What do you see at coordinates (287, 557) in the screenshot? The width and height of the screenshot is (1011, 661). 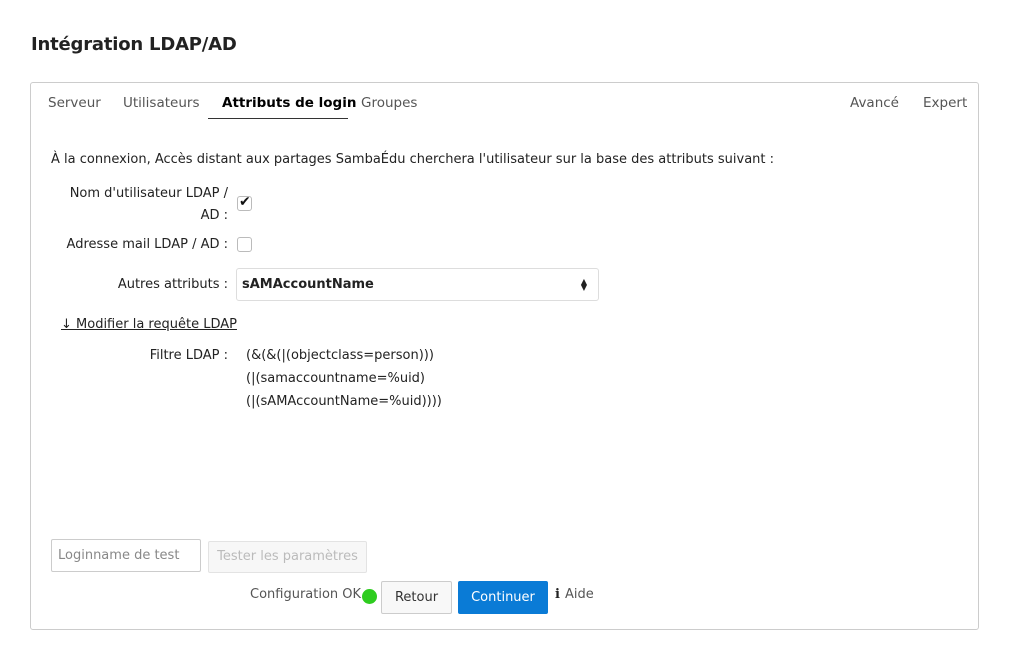 I see `test-settings-button: Tester les paramètres` at bounding box center [287, 557].